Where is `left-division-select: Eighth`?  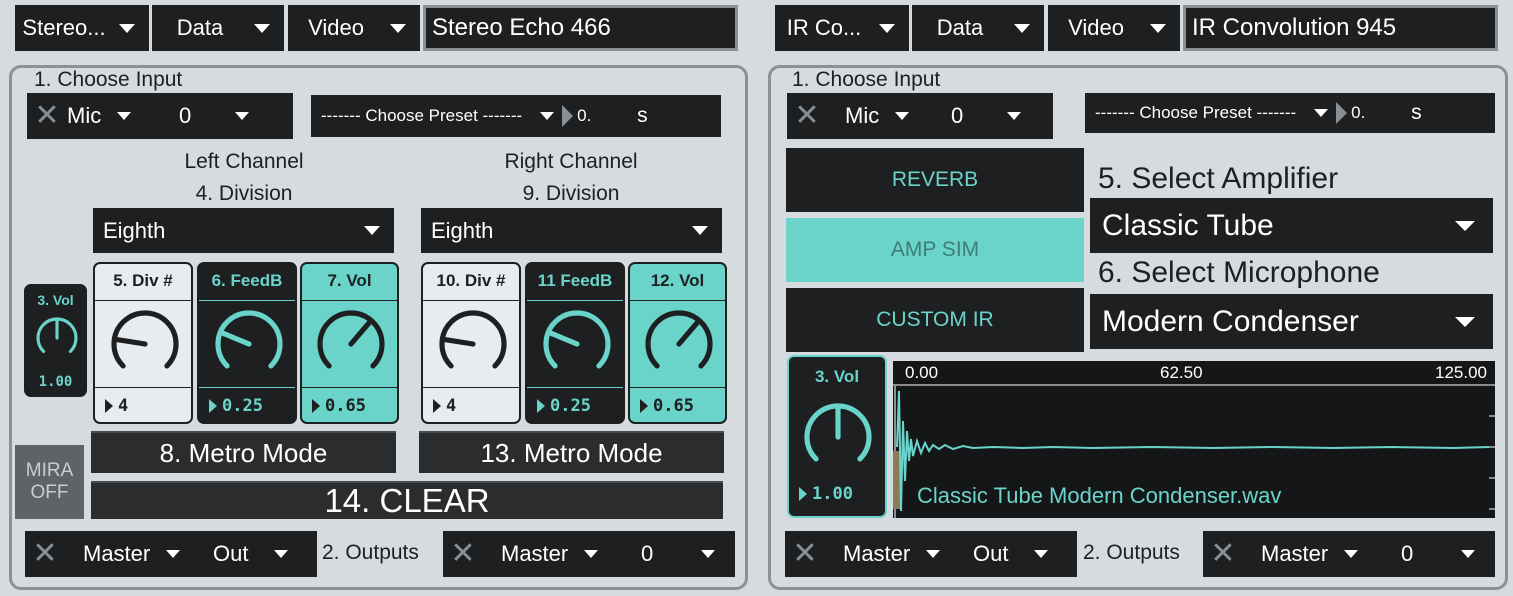 left-division-select: Eighth is located at coordinates (243, 230).